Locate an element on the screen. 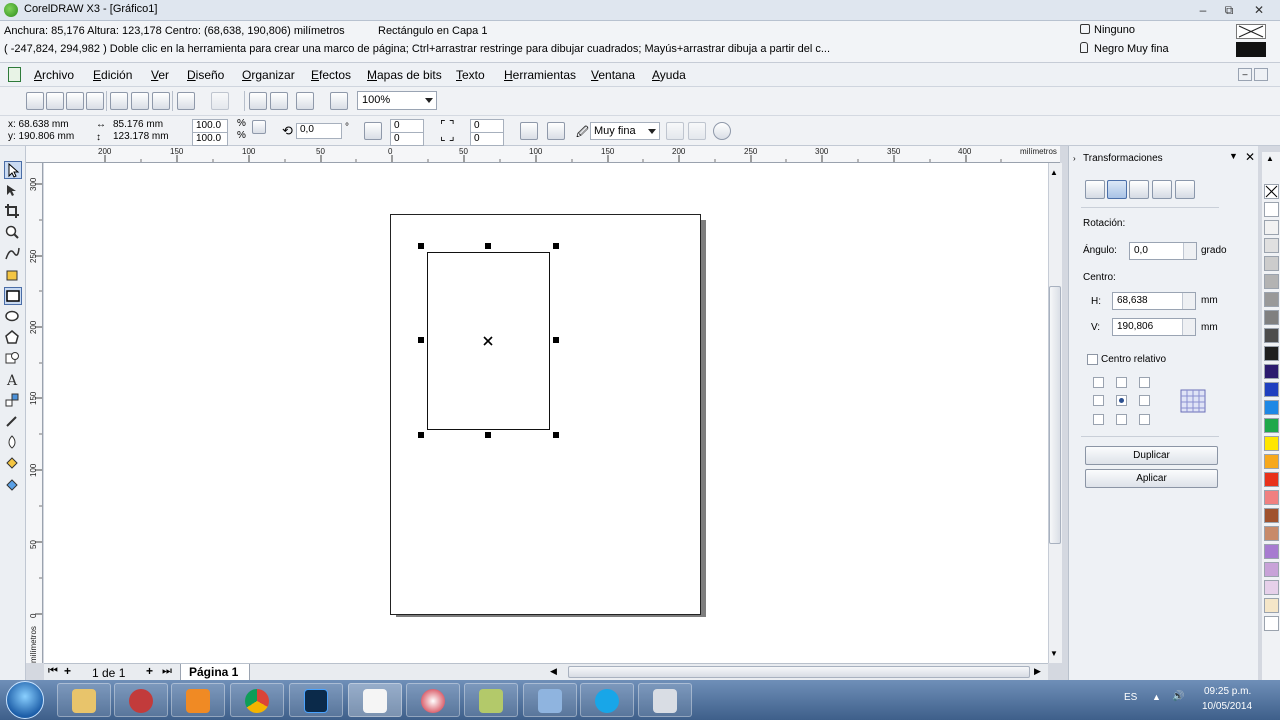  clock-time: 09:25 p.m. is located at coordinates (1227, 691).